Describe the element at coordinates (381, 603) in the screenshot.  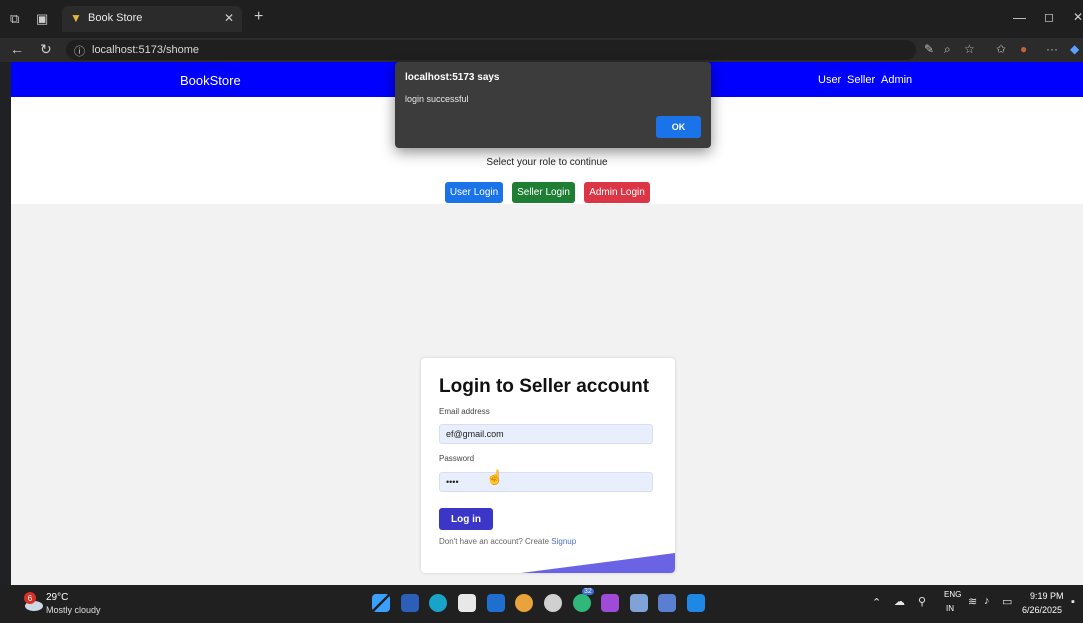
I see `start-icon` at that location.